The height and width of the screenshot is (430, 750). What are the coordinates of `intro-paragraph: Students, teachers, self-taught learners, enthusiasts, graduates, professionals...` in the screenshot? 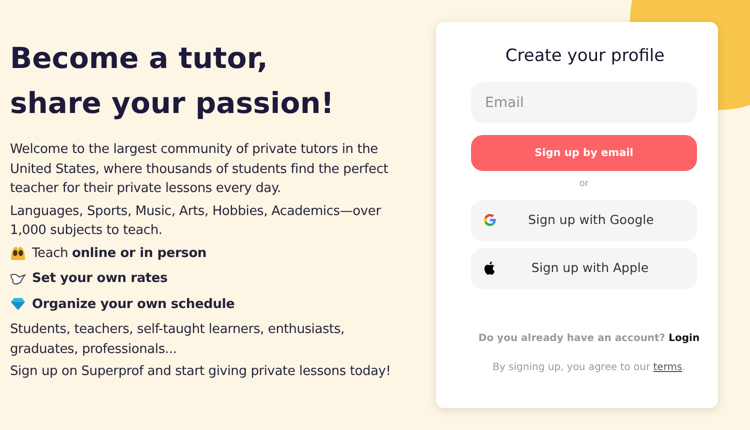 It's located at (178, 339).